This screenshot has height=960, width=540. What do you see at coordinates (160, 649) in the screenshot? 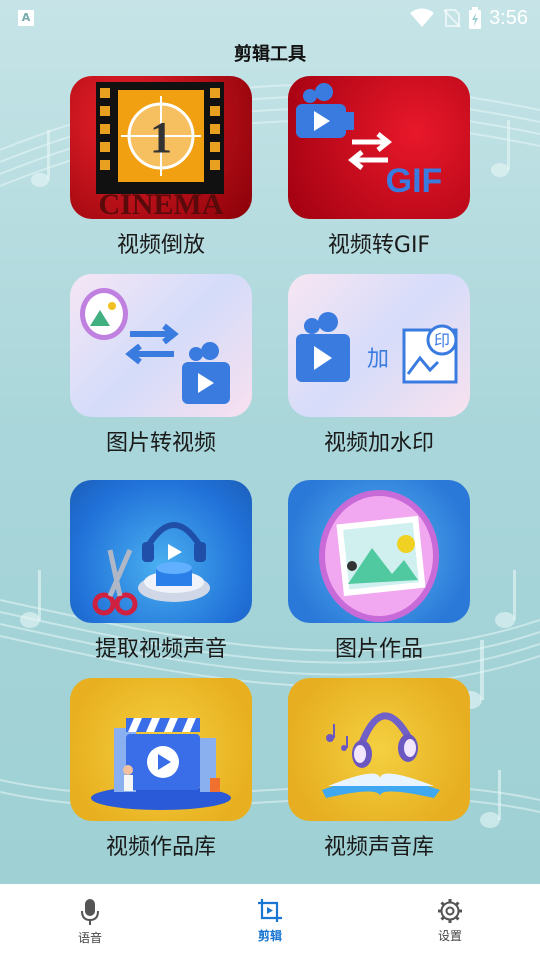
I see `tool-label: 提取视频声音` at bounding box center [160, 649].